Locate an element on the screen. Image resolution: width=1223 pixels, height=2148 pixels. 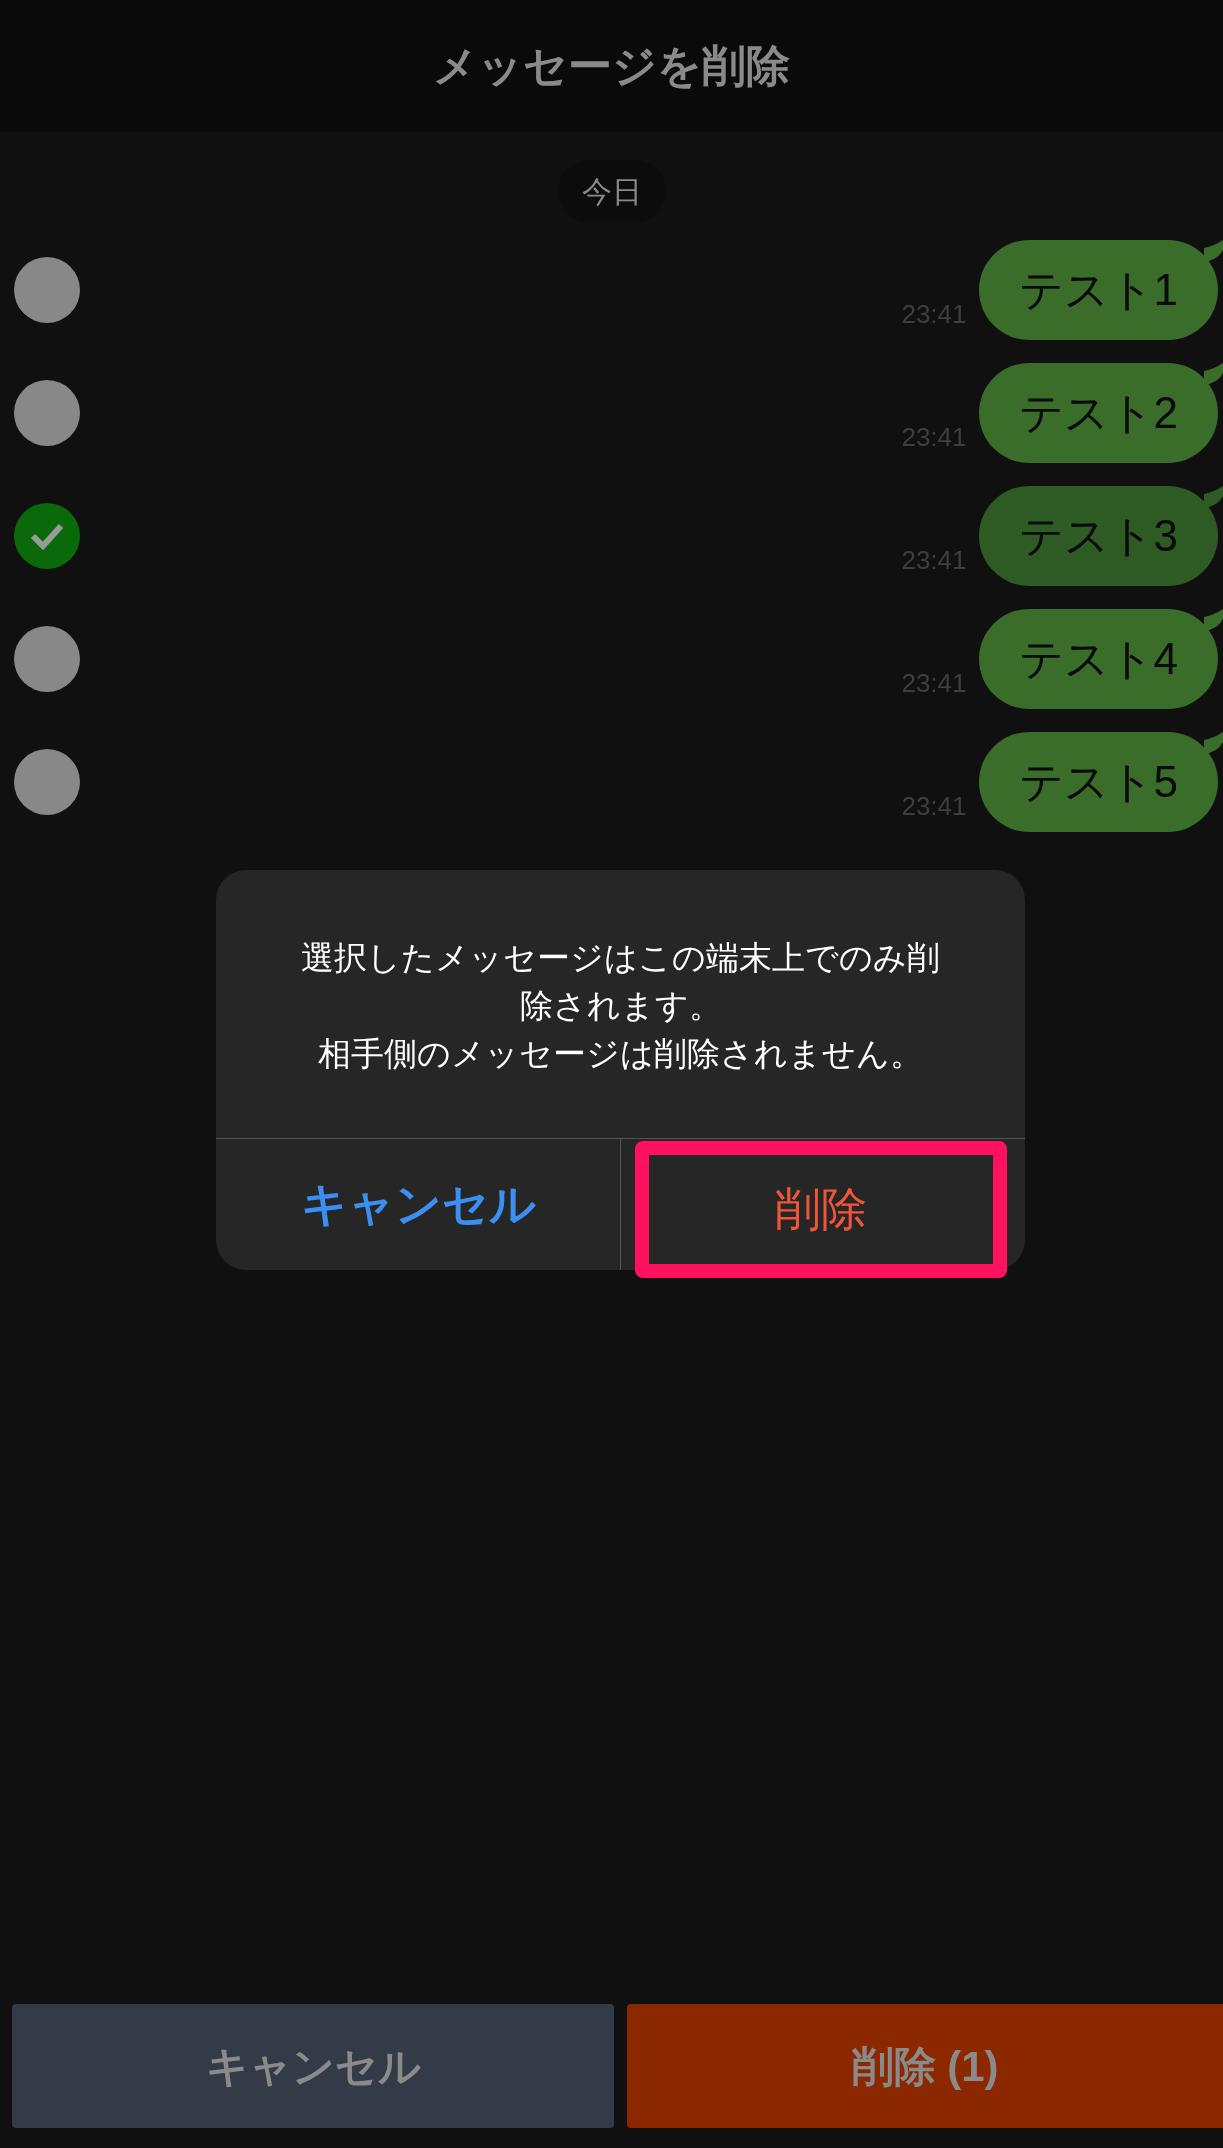
message-bubble: テスト1 is located at coordinates (1098, 290).